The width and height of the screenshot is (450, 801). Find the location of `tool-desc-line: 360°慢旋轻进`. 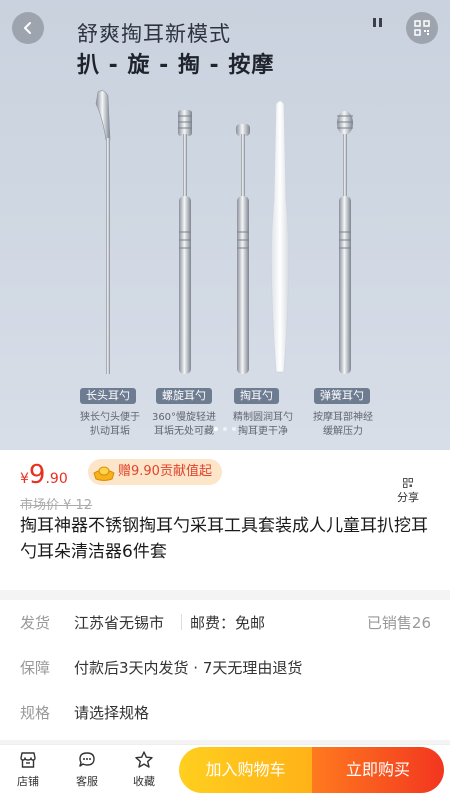

tool-desc-line: 360°慢旋轻进 is located at coordinates (184, 417).